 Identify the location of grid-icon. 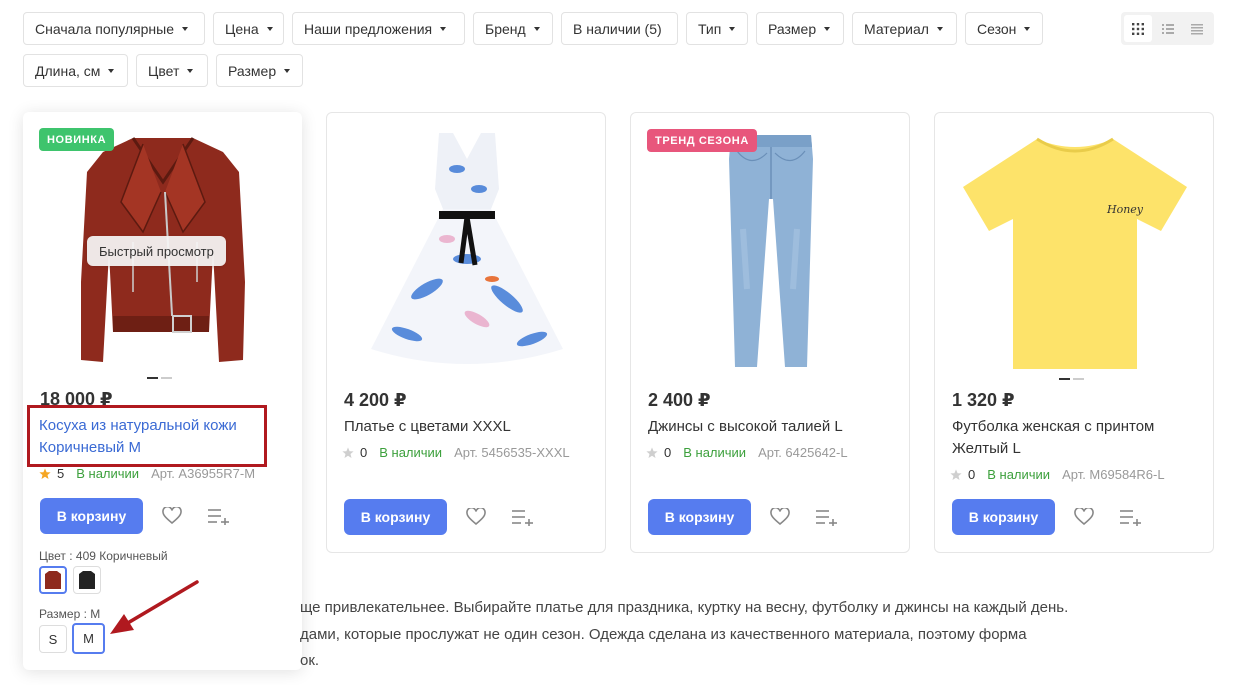
(1138, 28).